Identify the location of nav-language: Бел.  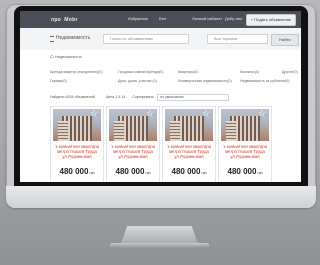
(162, 19).